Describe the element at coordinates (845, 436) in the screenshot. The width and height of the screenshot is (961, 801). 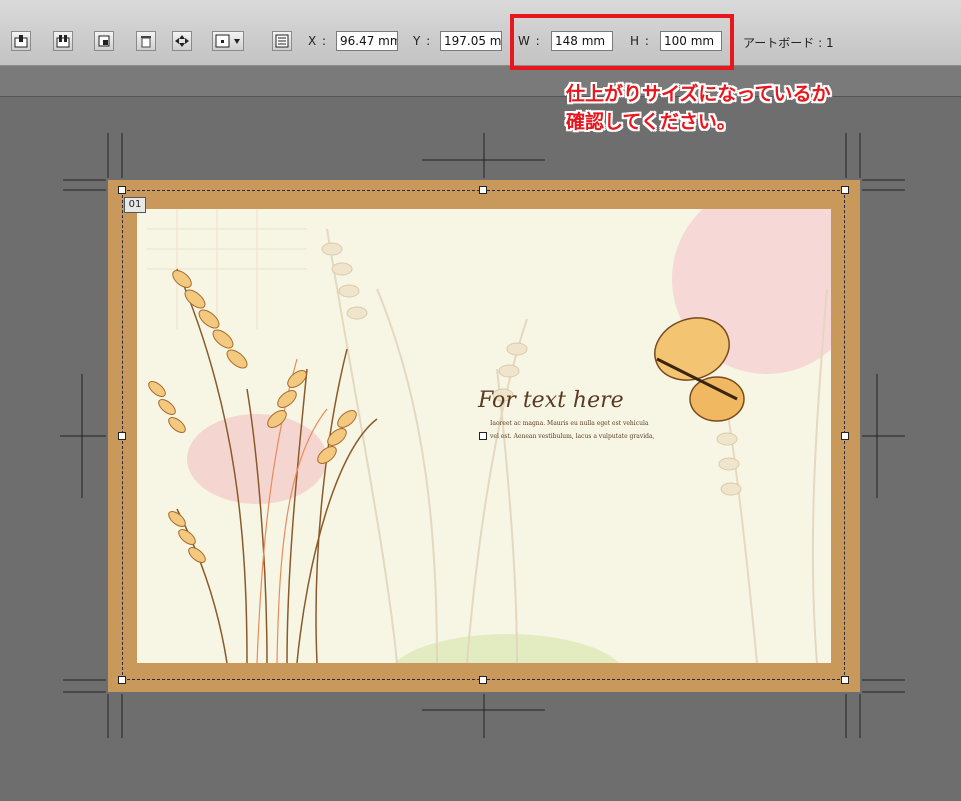
I see `resize-handle-right` at that location.